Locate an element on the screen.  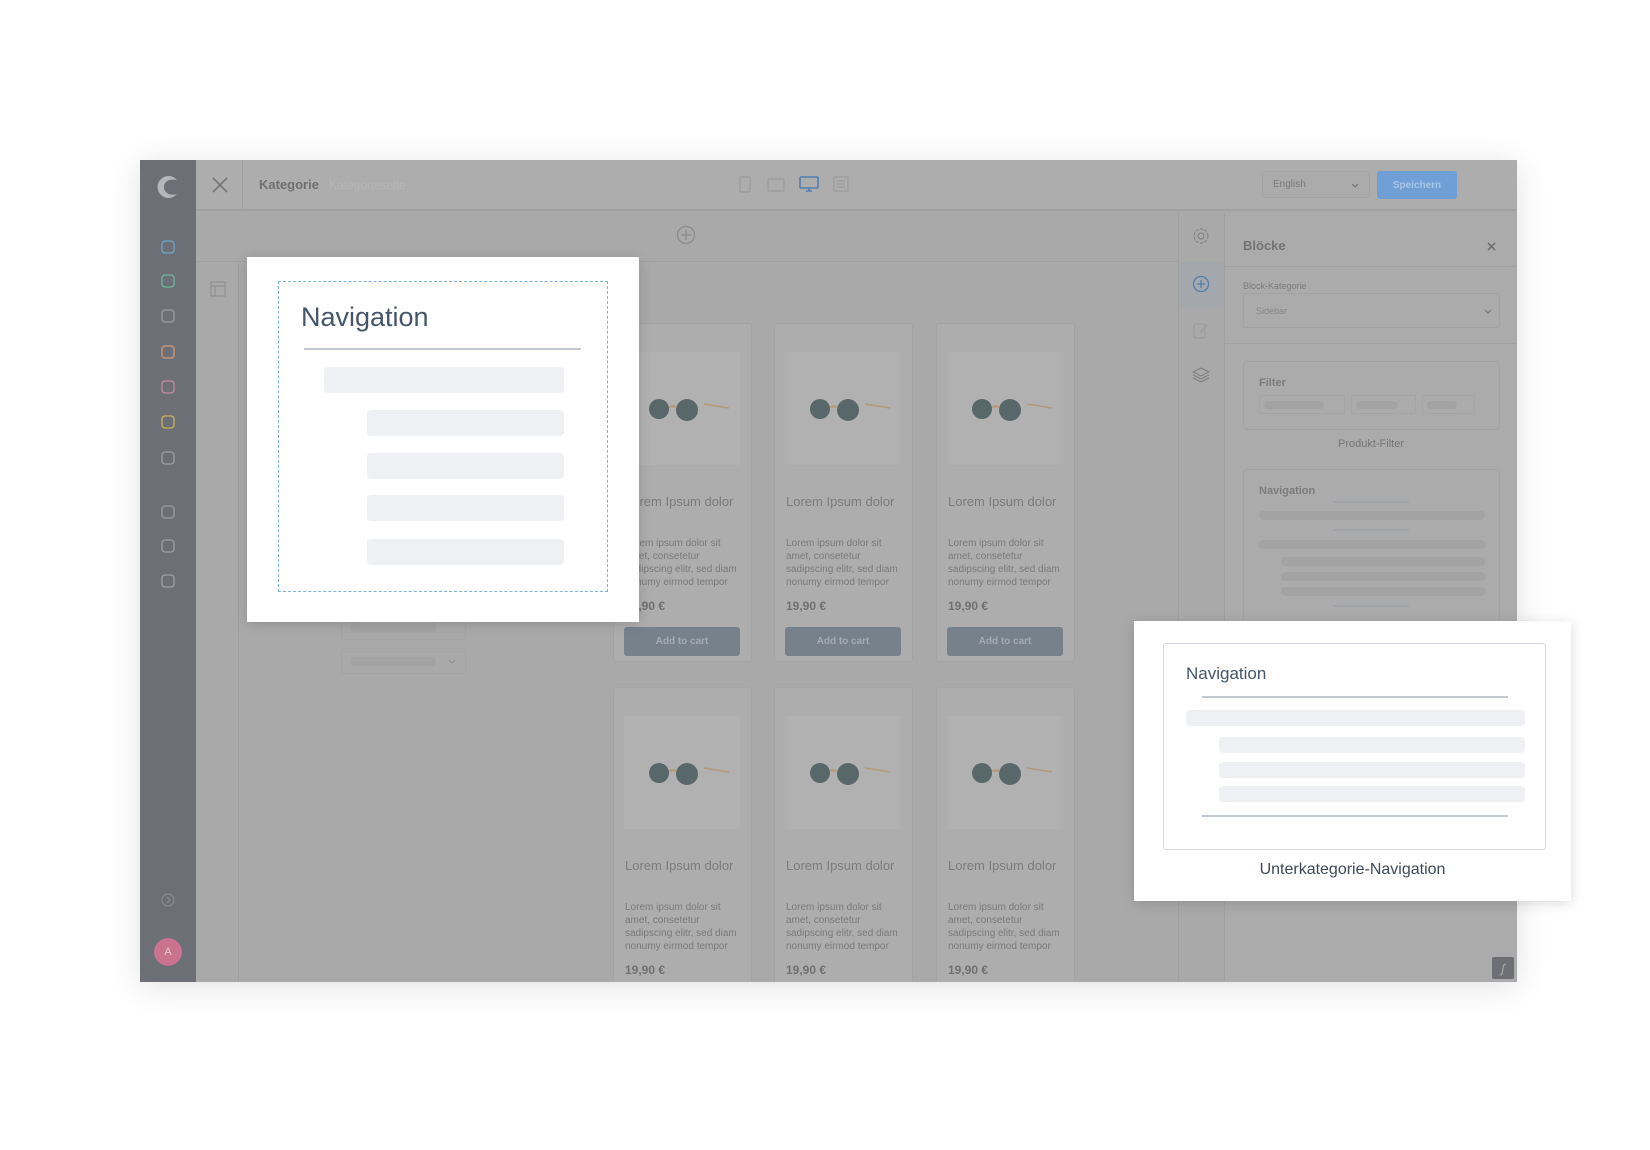
selected-block-outline: Navigation is located at coordinates (443, 436).